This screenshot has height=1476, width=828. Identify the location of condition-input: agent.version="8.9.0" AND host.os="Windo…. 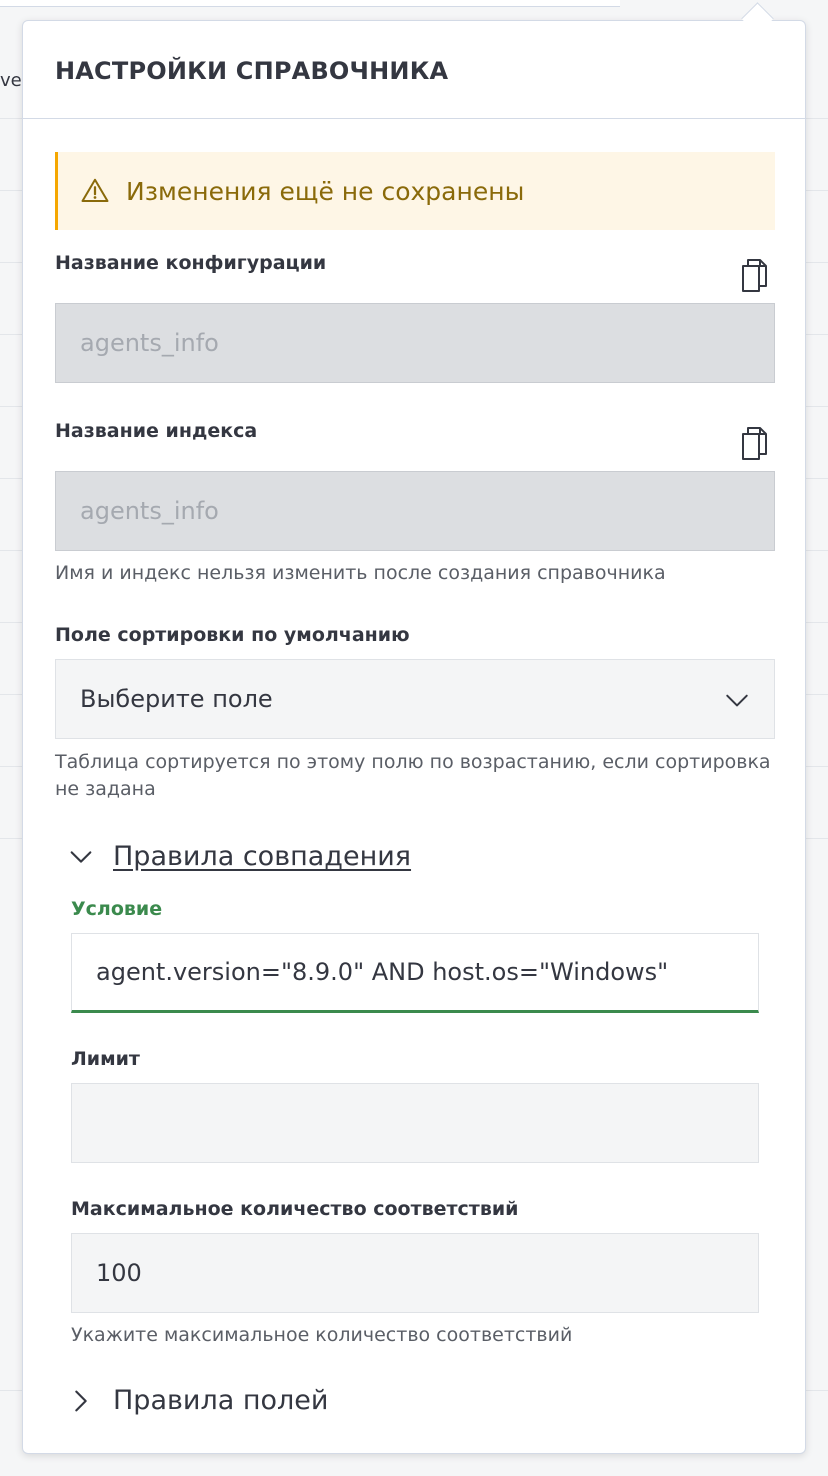
(415, 973).